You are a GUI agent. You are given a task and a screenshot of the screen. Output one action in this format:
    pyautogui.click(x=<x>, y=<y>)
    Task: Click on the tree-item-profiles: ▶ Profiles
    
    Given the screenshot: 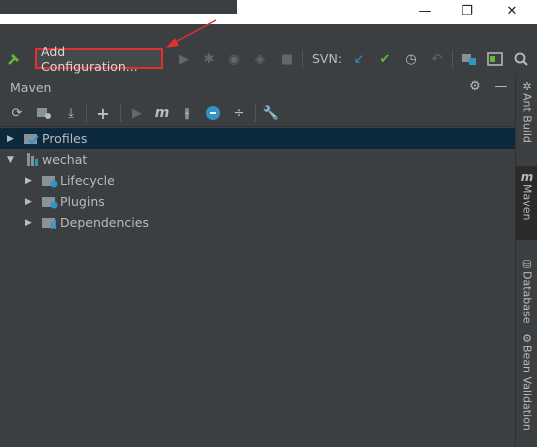 What is the action you would take?
    pyautogui.click(x=257, y=138)
    